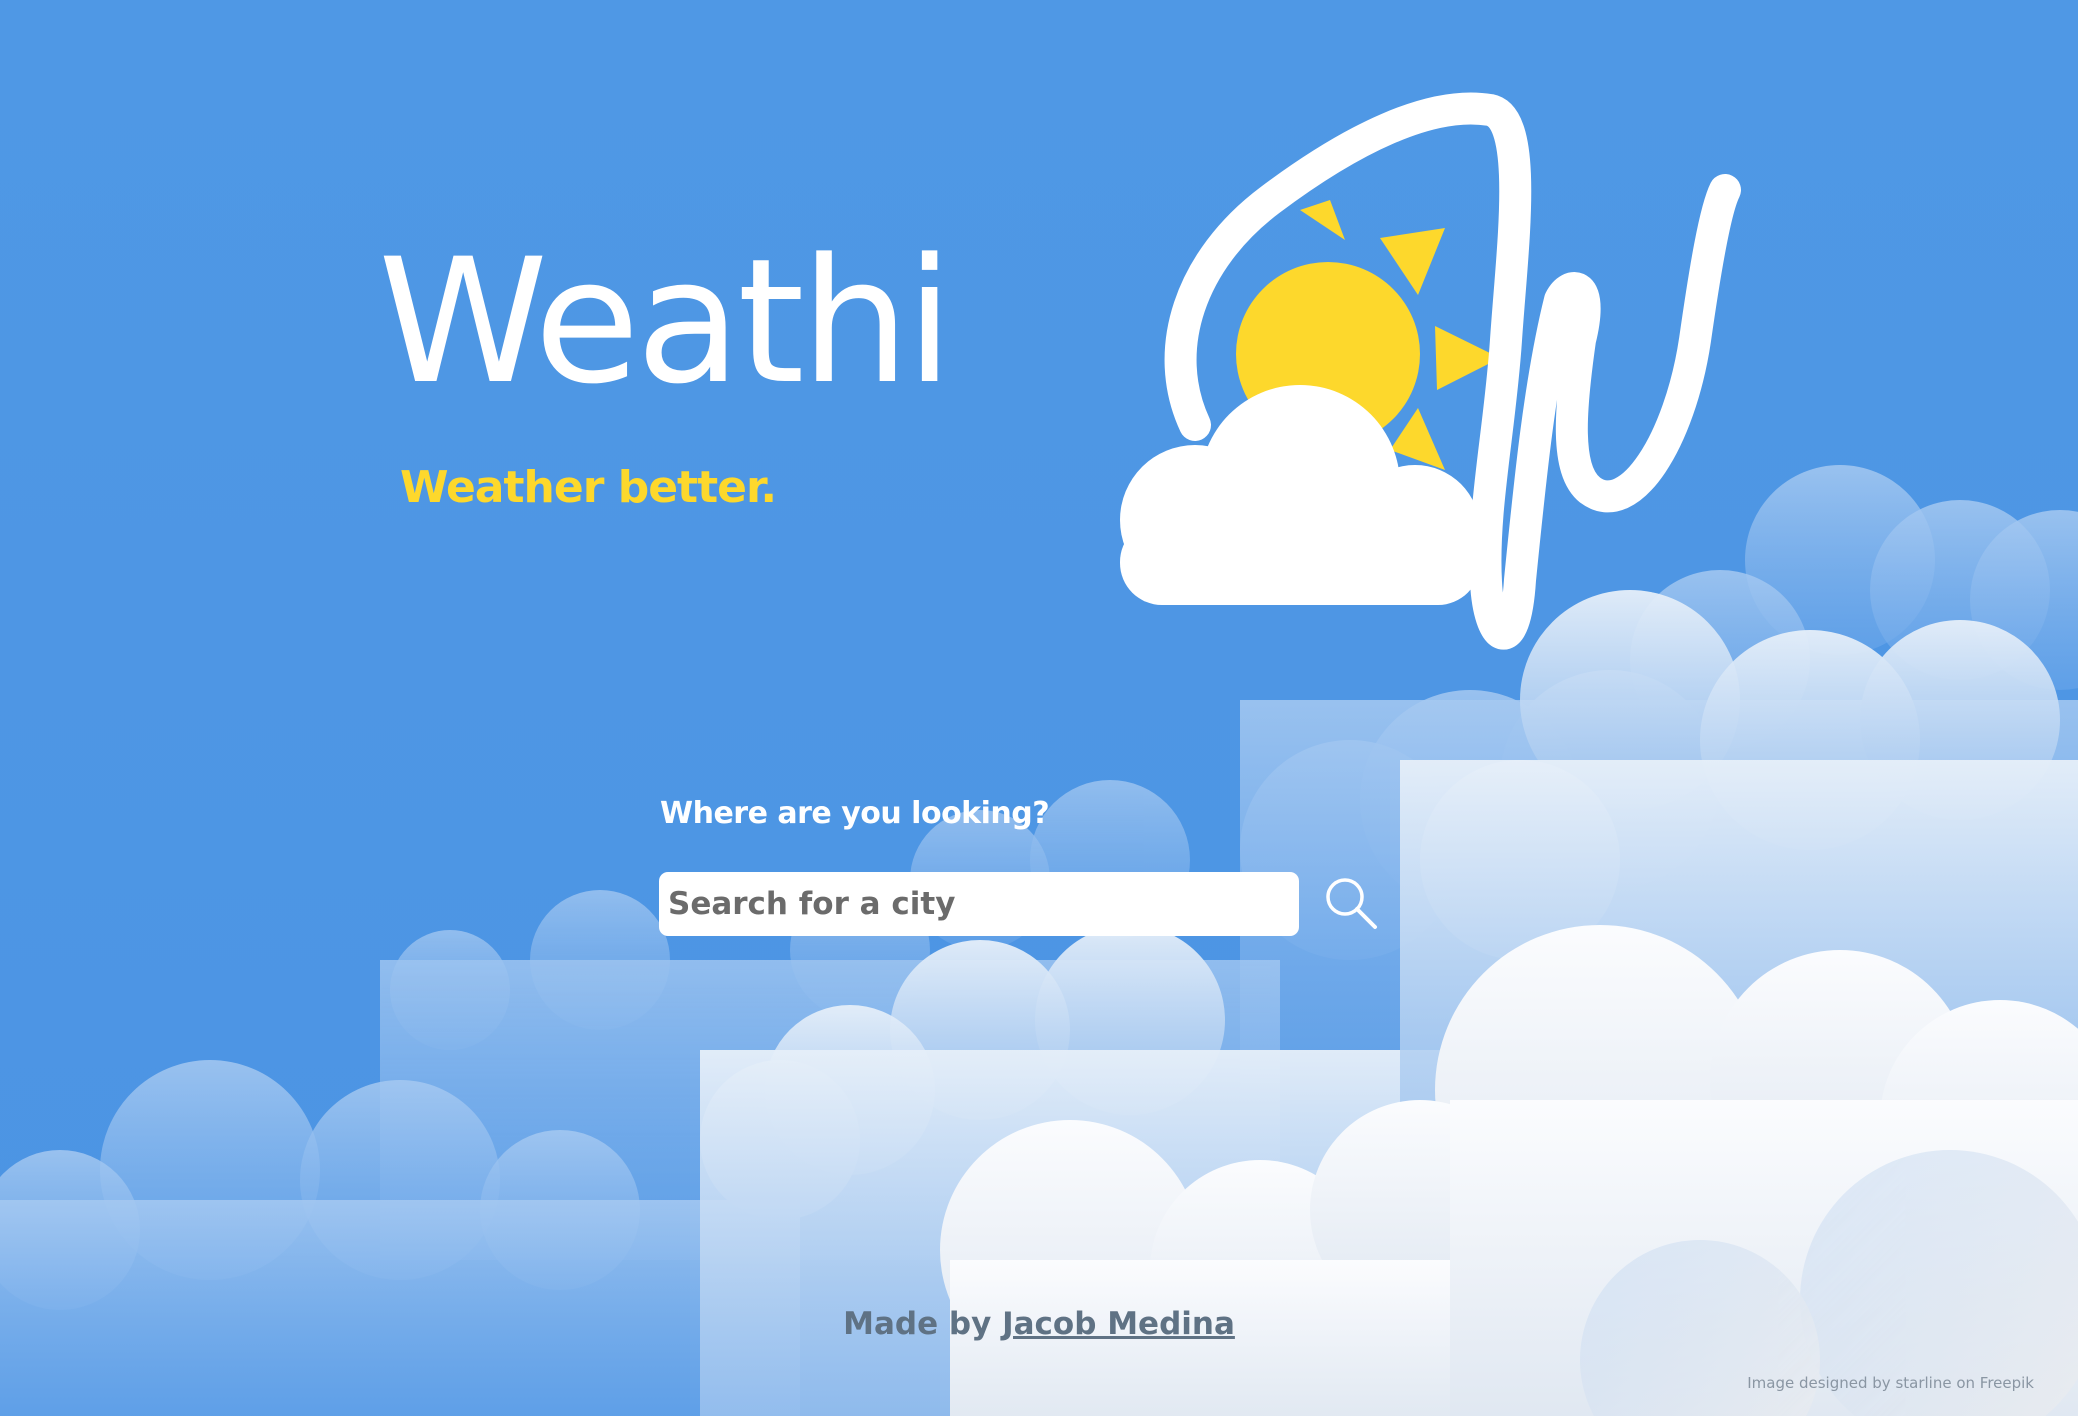 This screenshot has height=1416, width=2078. Describe the element at coordinates (917, 1324) in the screenshot. I see `made-by-text: Made by` at that location.